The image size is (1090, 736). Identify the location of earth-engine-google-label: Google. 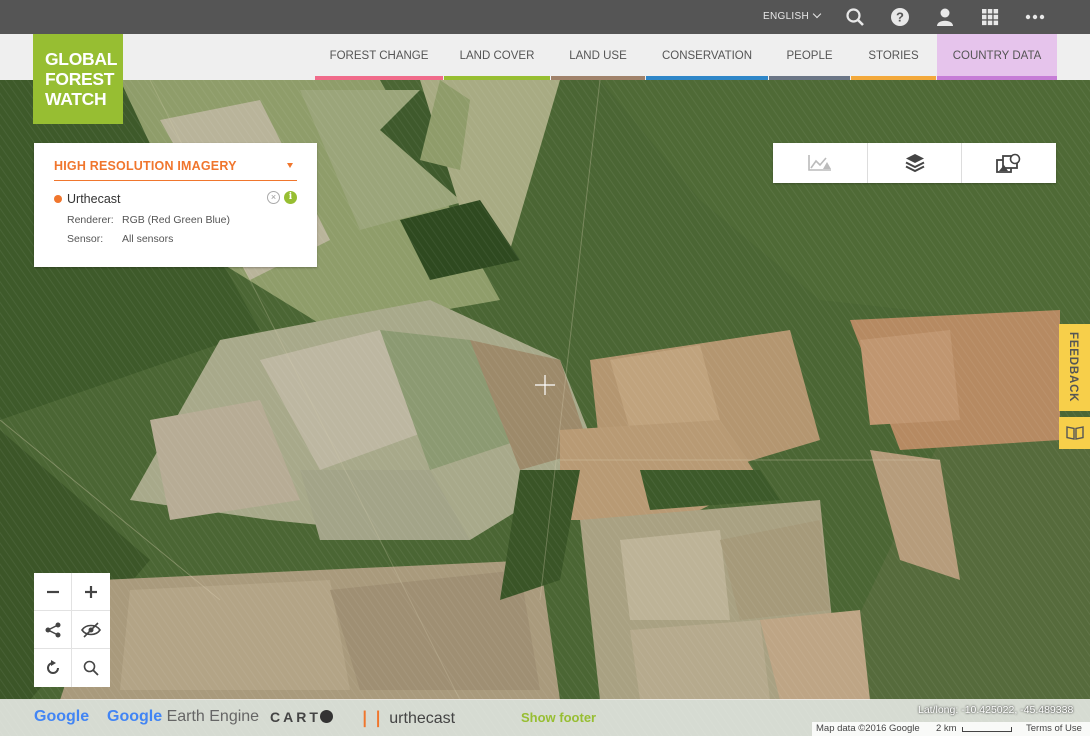
(135, 716).